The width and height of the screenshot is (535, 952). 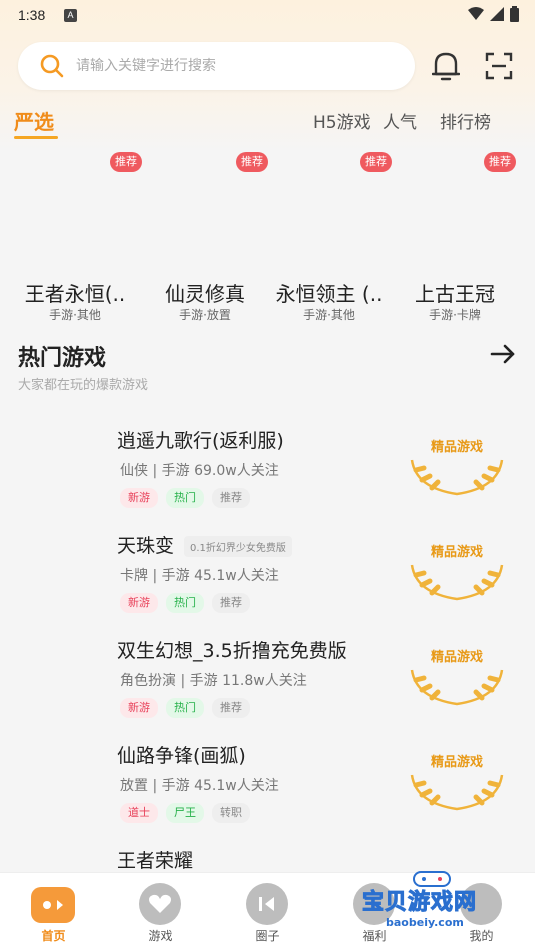 What do you see at coordinates (199, 786) in the screenshot?
I see `game-meta: 放置 | 手游 45.1w人关注` at bounding box center [199, 786].